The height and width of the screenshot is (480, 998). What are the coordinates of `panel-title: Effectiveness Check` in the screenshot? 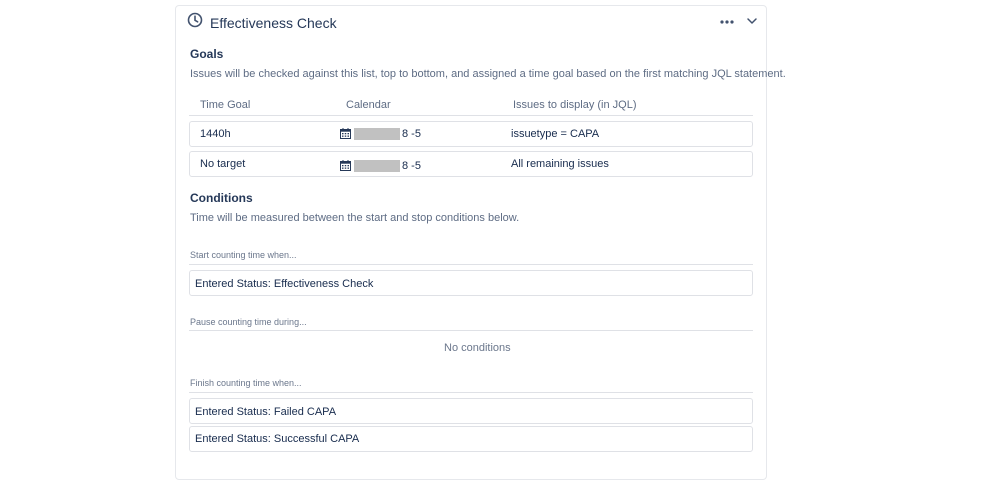 It's located at (273, 23).